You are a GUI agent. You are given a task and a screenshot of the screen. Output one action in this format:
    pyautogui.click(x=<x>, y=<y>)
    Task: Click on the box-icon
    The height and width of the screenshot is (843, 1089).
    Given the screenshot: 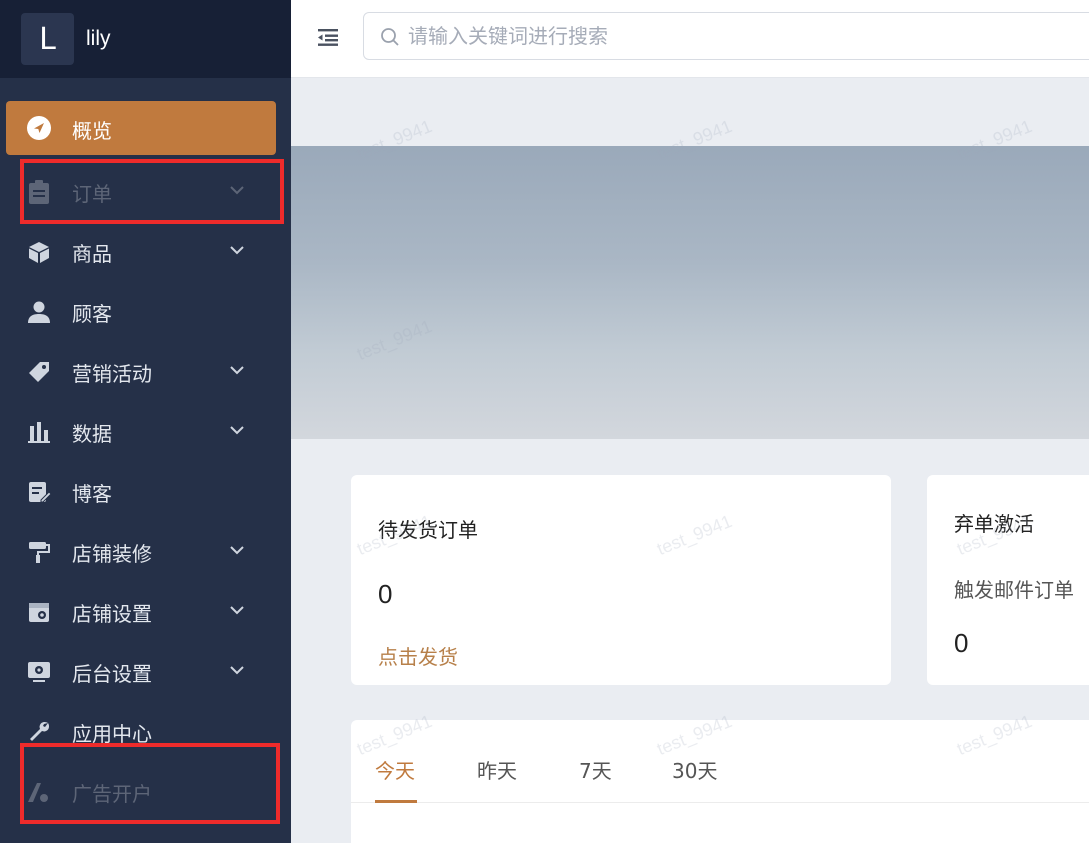 What is the action you would take?
    pyautogui.click(x=39, y=252)
    